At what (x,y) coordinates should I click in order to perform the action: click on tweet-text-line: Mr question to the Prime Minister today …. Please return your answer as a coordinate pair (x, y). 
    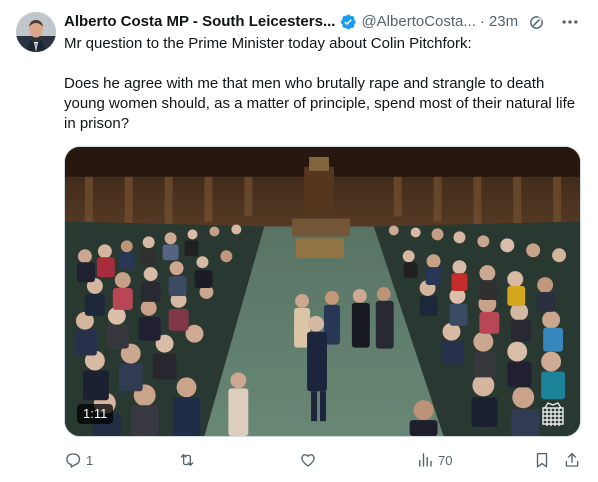
    Looking at the image, I should click on (268, 43).